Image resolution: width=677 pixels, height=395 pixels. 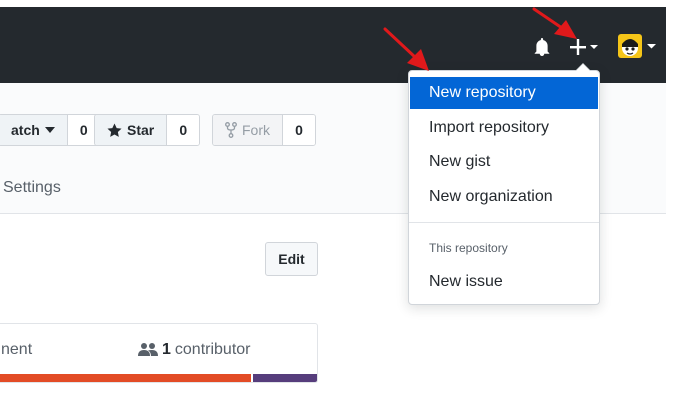 What do you see at coordinates (148, 349) in the screenshot?
I see `people-icon` at bounding box center [148, 349].